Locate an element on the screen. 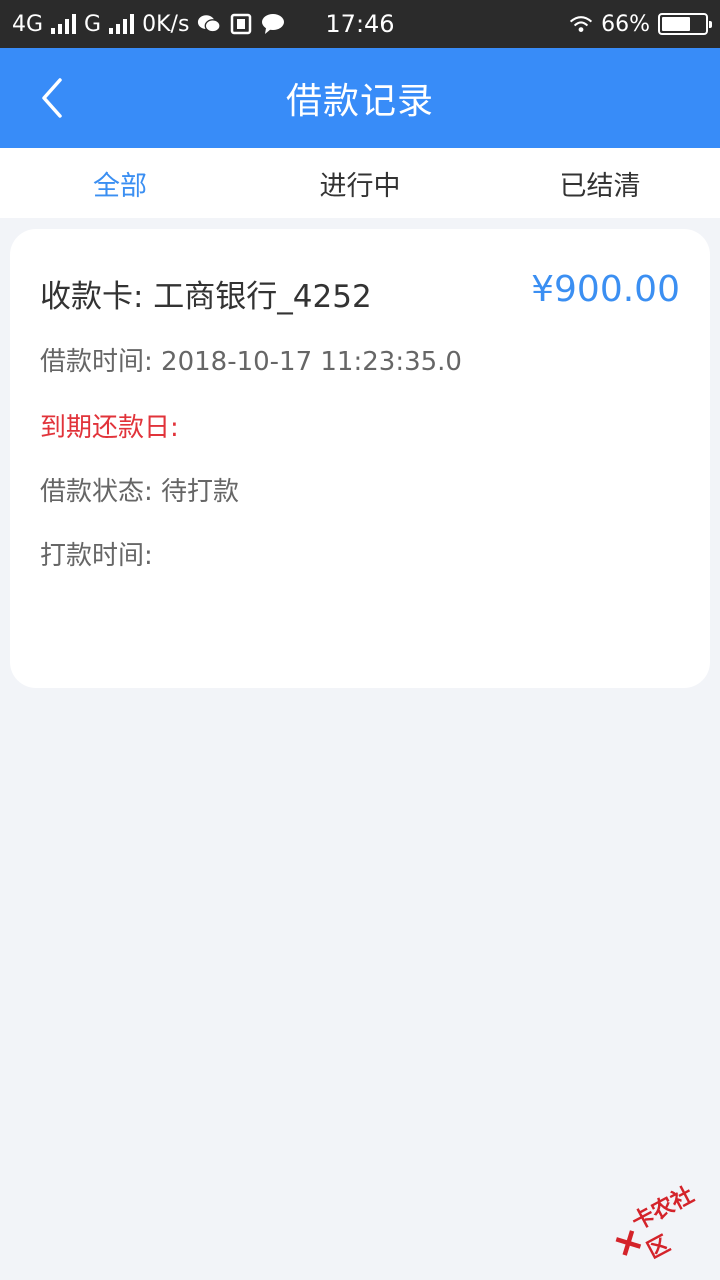  battery-percent: 66% is located at coordinates (625, 24).